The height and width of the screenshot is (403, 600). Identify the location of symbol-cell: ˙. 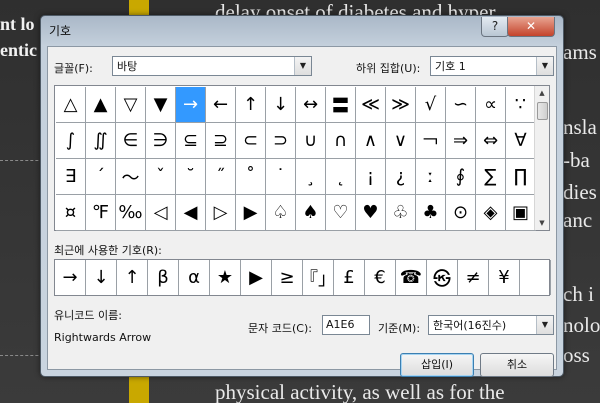
(281, 177).